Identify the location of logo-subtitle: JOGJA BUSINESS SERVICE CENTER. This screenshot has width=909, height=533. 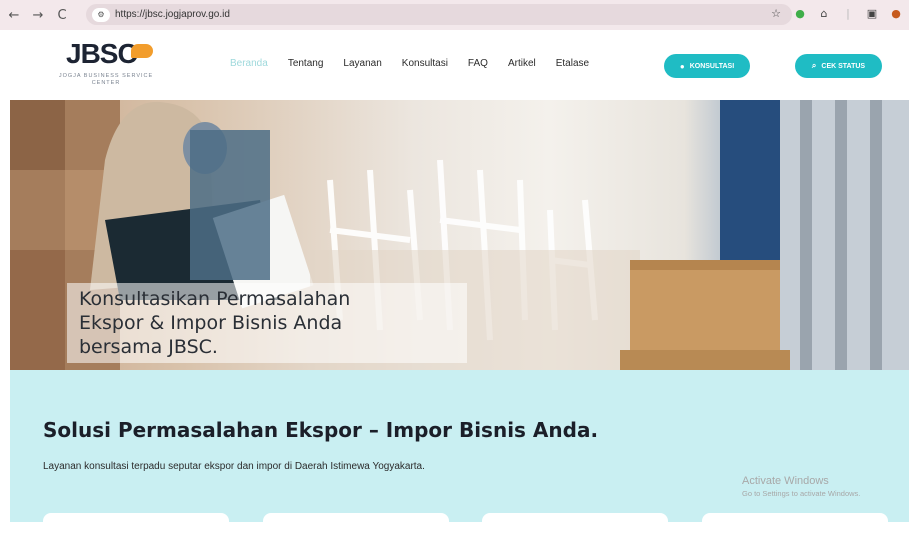
(106, 79).